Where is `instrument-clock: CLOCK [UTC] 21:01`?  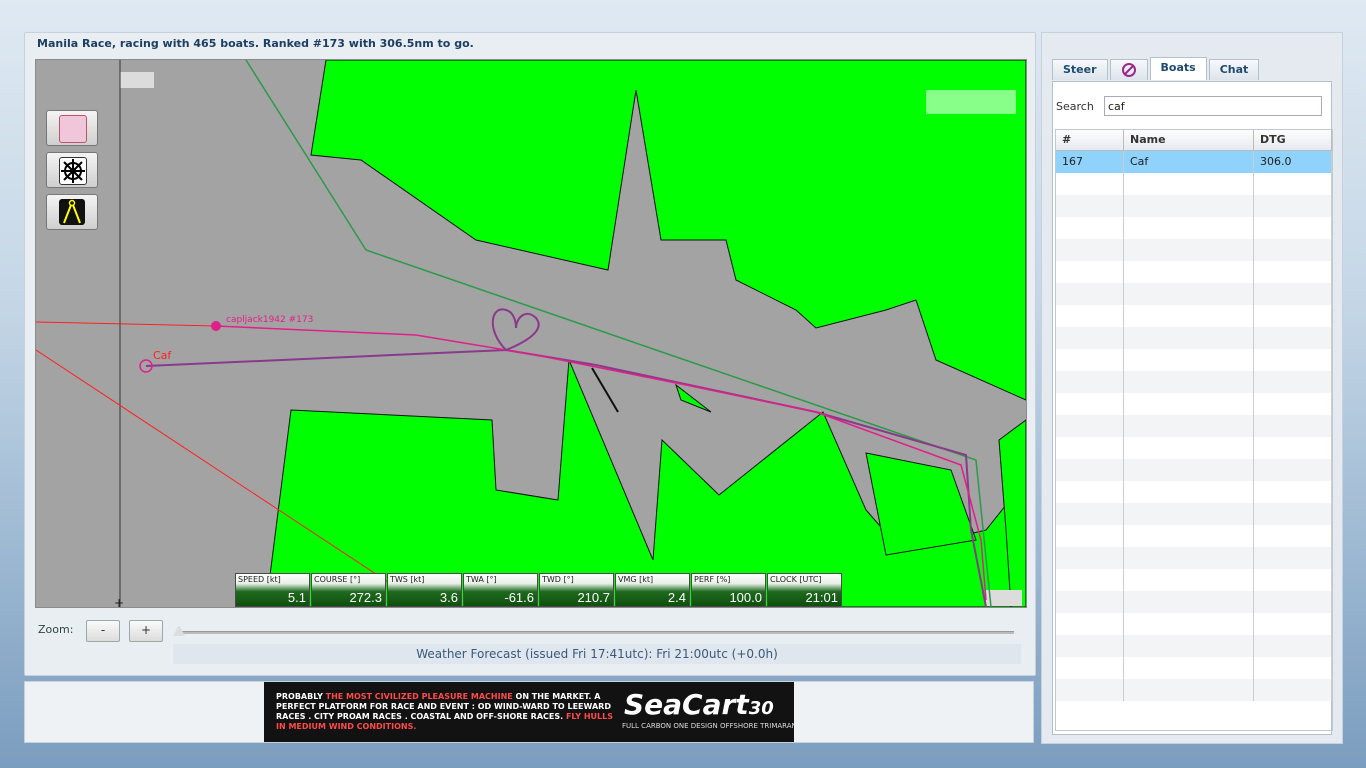
instrument-clock: CLOCK [UTC] 21:01 is located at coordinates (804, 590).